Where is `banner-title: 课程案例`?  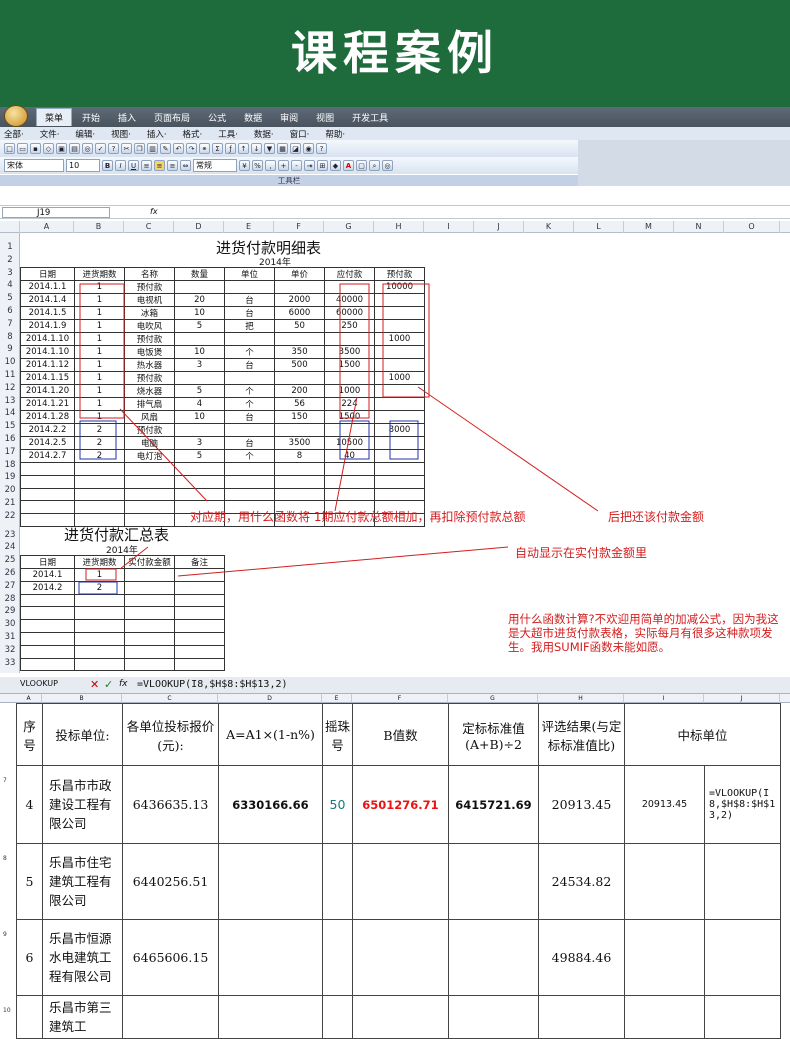
banner-title: 课程案例 is located at coordinates (395, 53).